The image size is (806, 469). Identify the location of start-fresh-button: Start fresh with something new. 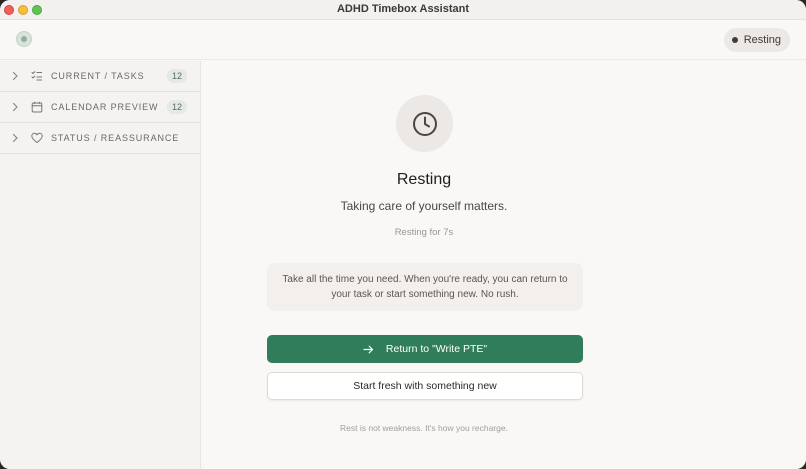
(425, 386).